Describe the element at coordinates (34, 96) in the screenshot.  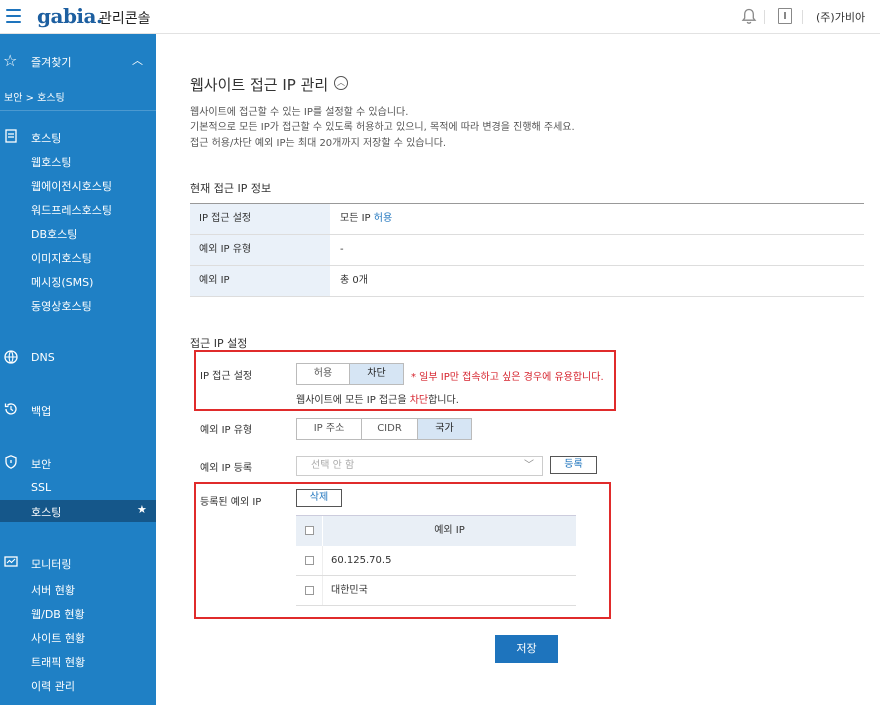
I see `sidebar-breadcrumb: 보안 > 호스팅` at that location.